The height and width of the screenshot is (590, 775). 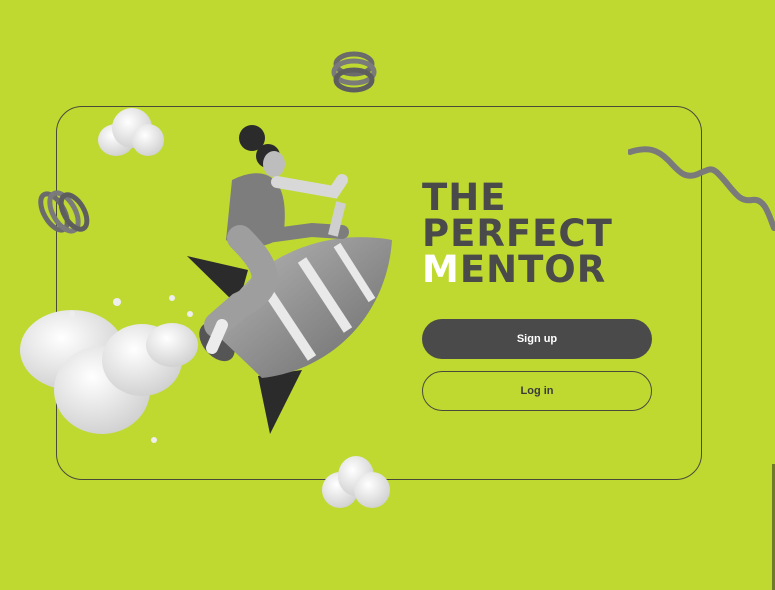 What do you see at coordinates (354, 72) in the screenshot?
I see `spring-icon` at bounding box center [354, 72].